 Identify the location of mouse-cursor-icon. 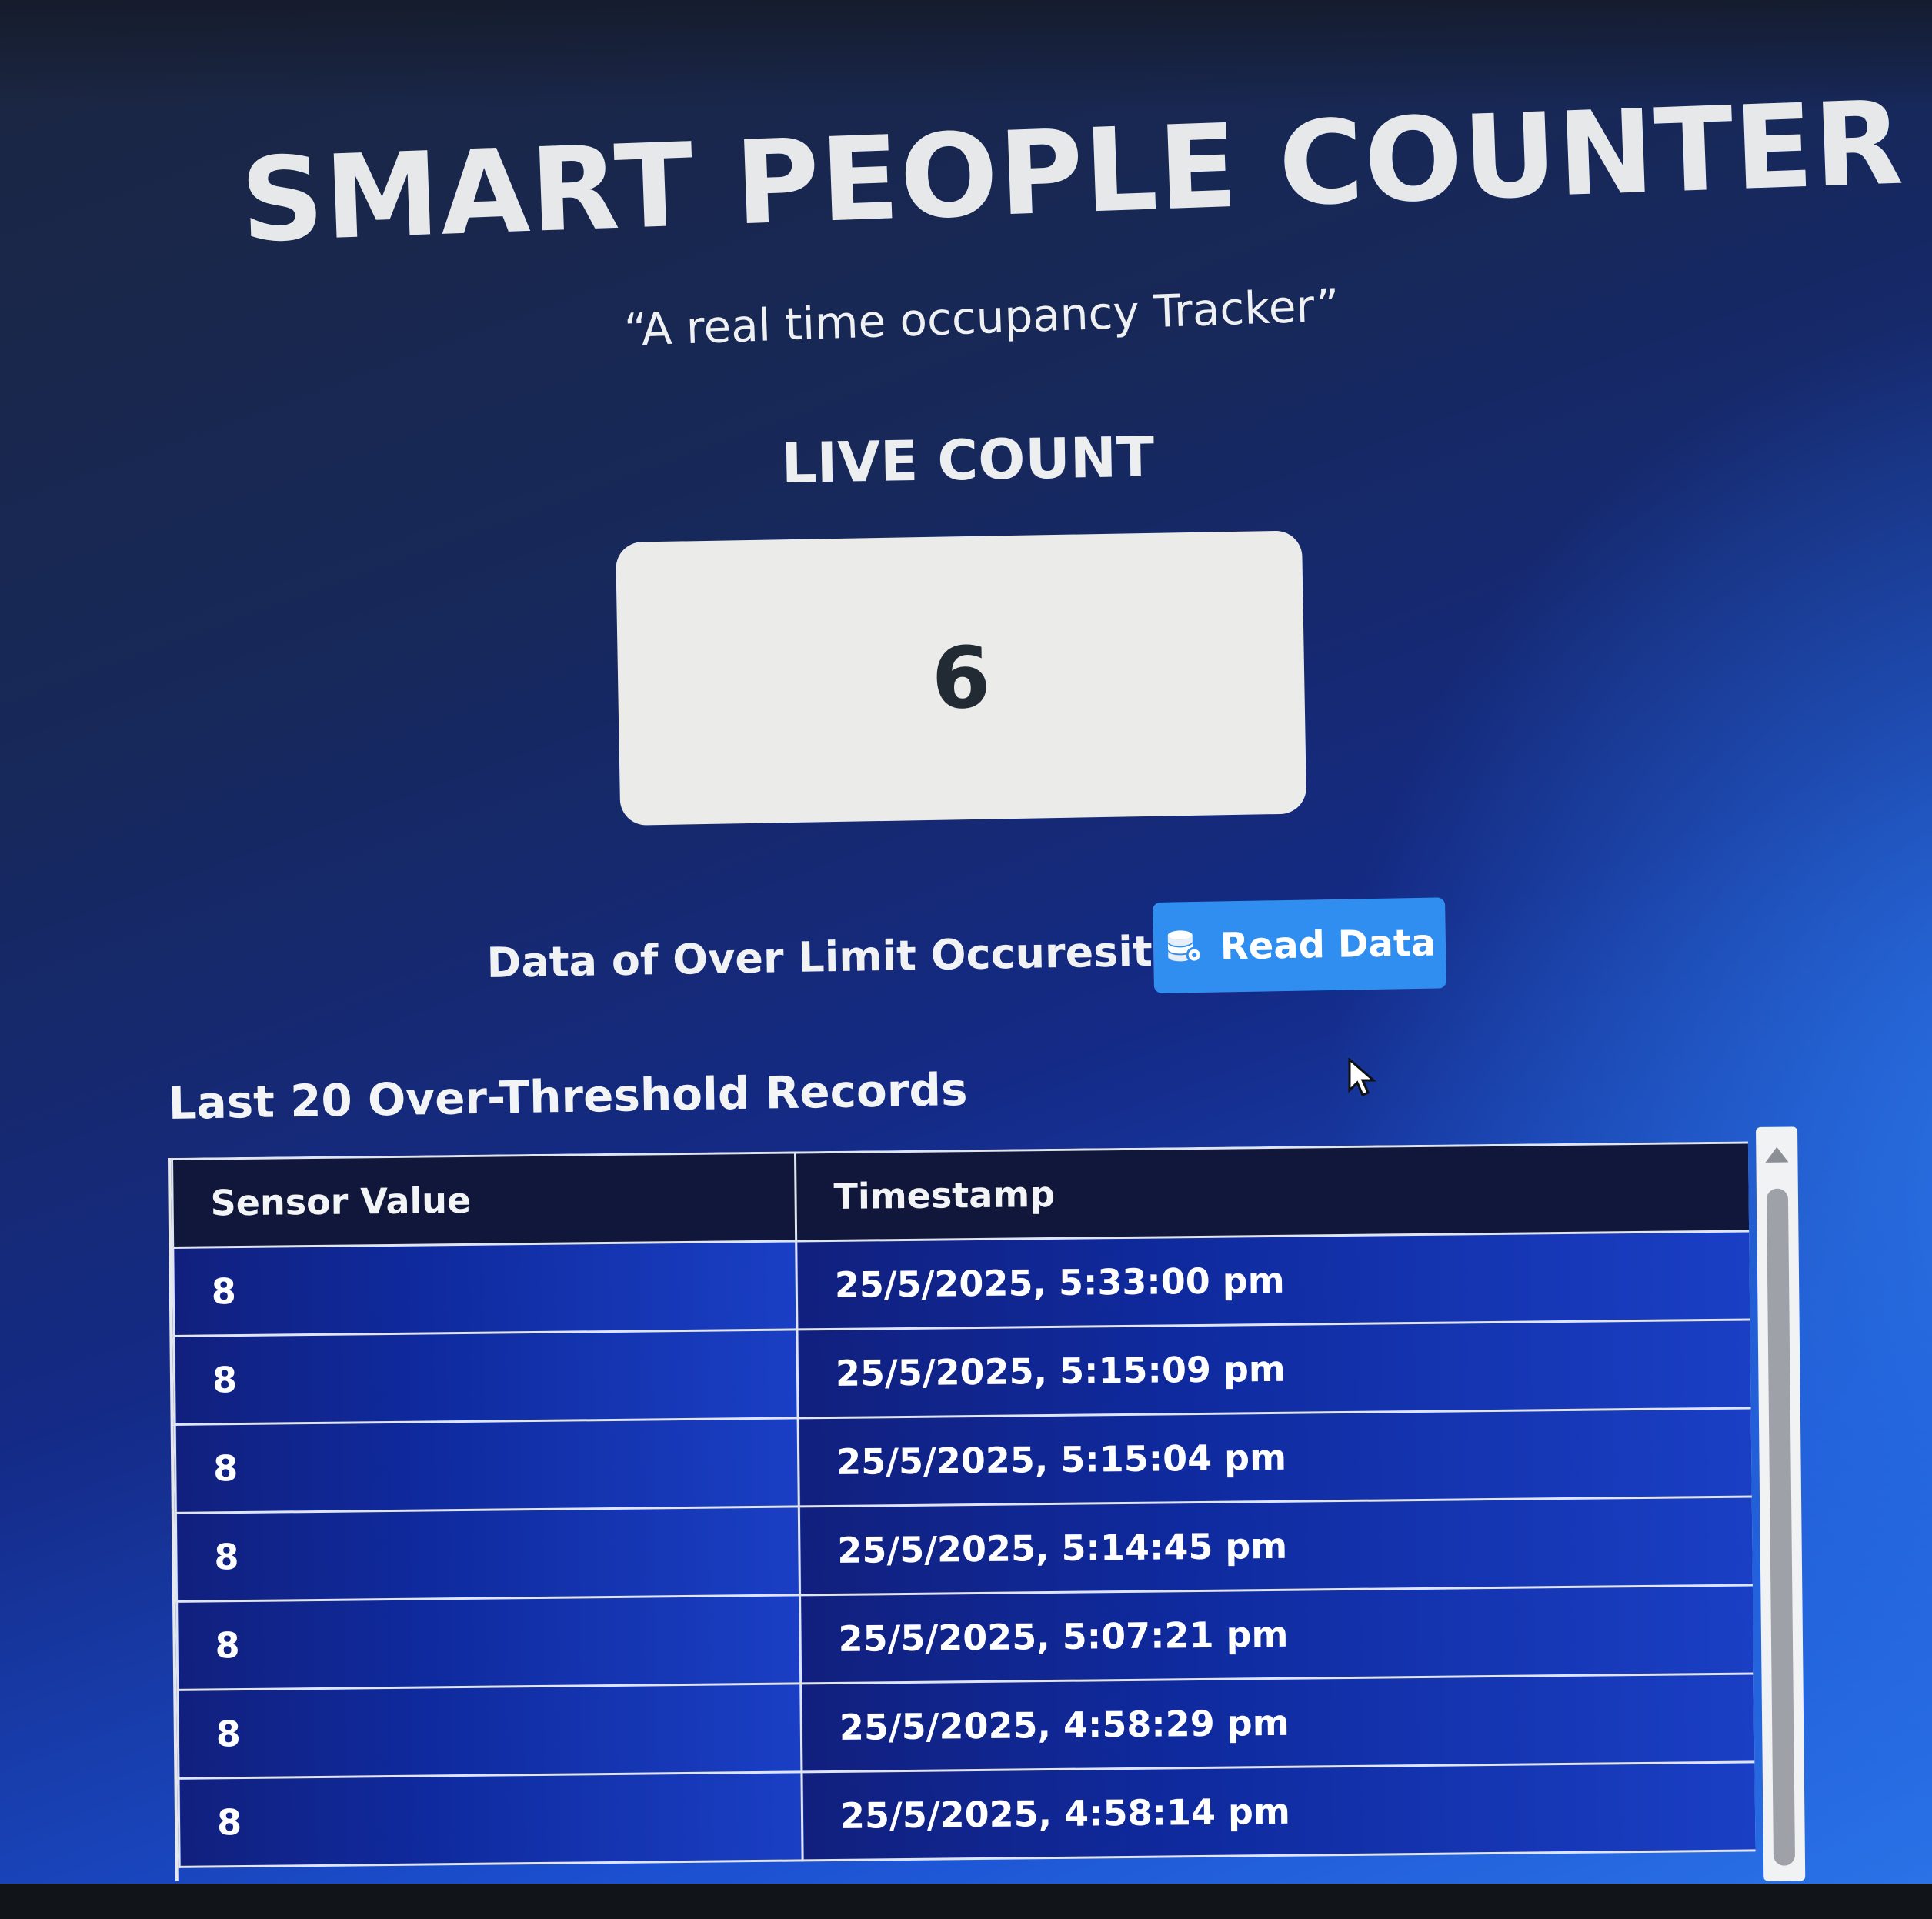
(1363, 1077).